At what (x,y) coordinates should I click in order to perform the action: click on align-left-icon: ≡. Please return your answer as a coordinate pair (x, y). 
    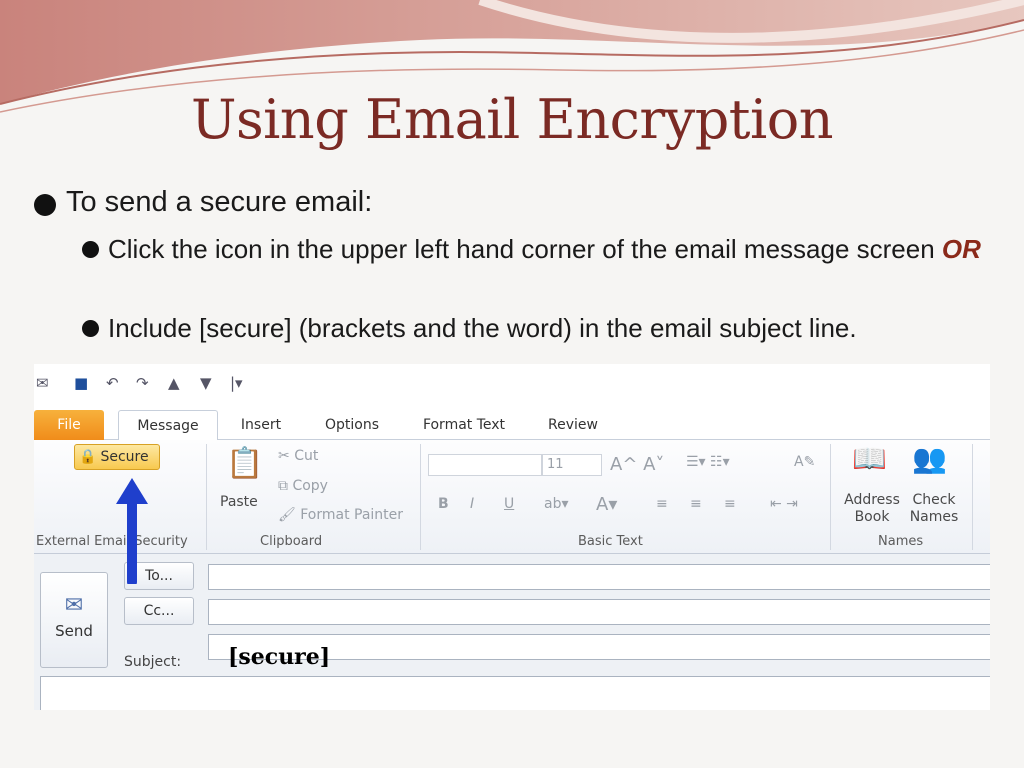
    Looking at the image, I should click on (662, 504).